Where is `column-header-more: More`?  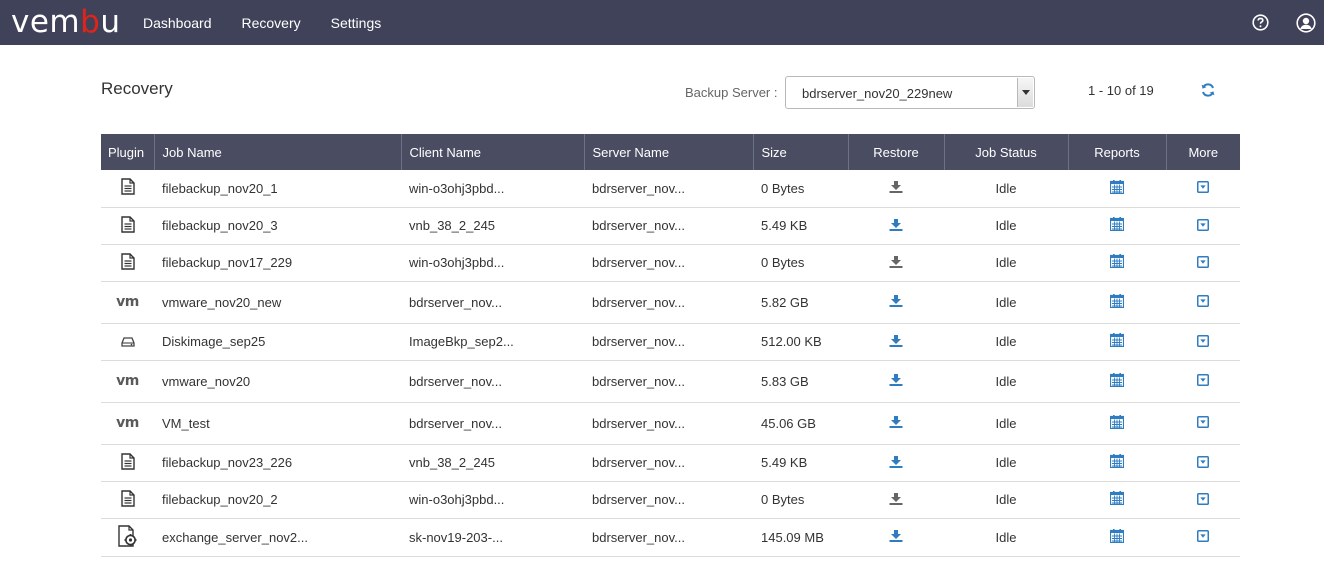 column-header-more: More is located at coordinates (1202, 152).